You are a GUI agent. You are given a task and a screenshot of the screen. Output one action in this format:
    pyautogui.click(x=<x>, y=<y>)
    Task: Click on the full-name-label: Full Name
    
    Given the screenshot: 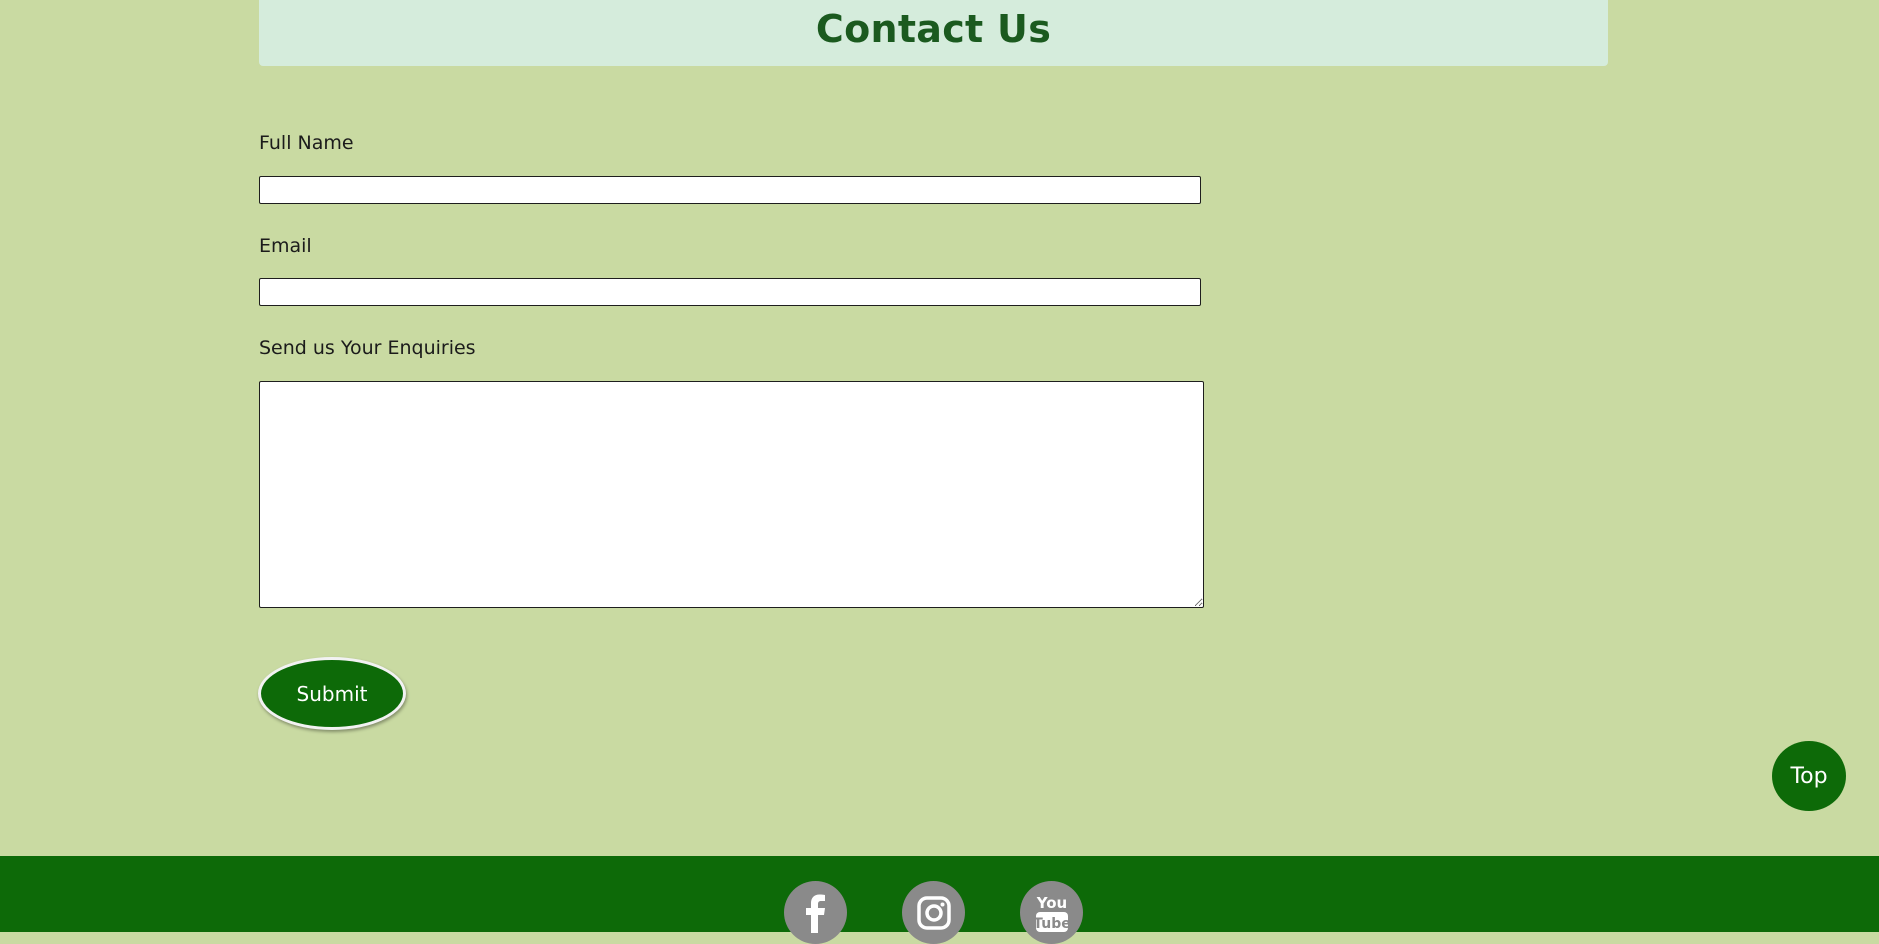 What is the action you would take?
    pyautogui.click(x=306, y=143)
    